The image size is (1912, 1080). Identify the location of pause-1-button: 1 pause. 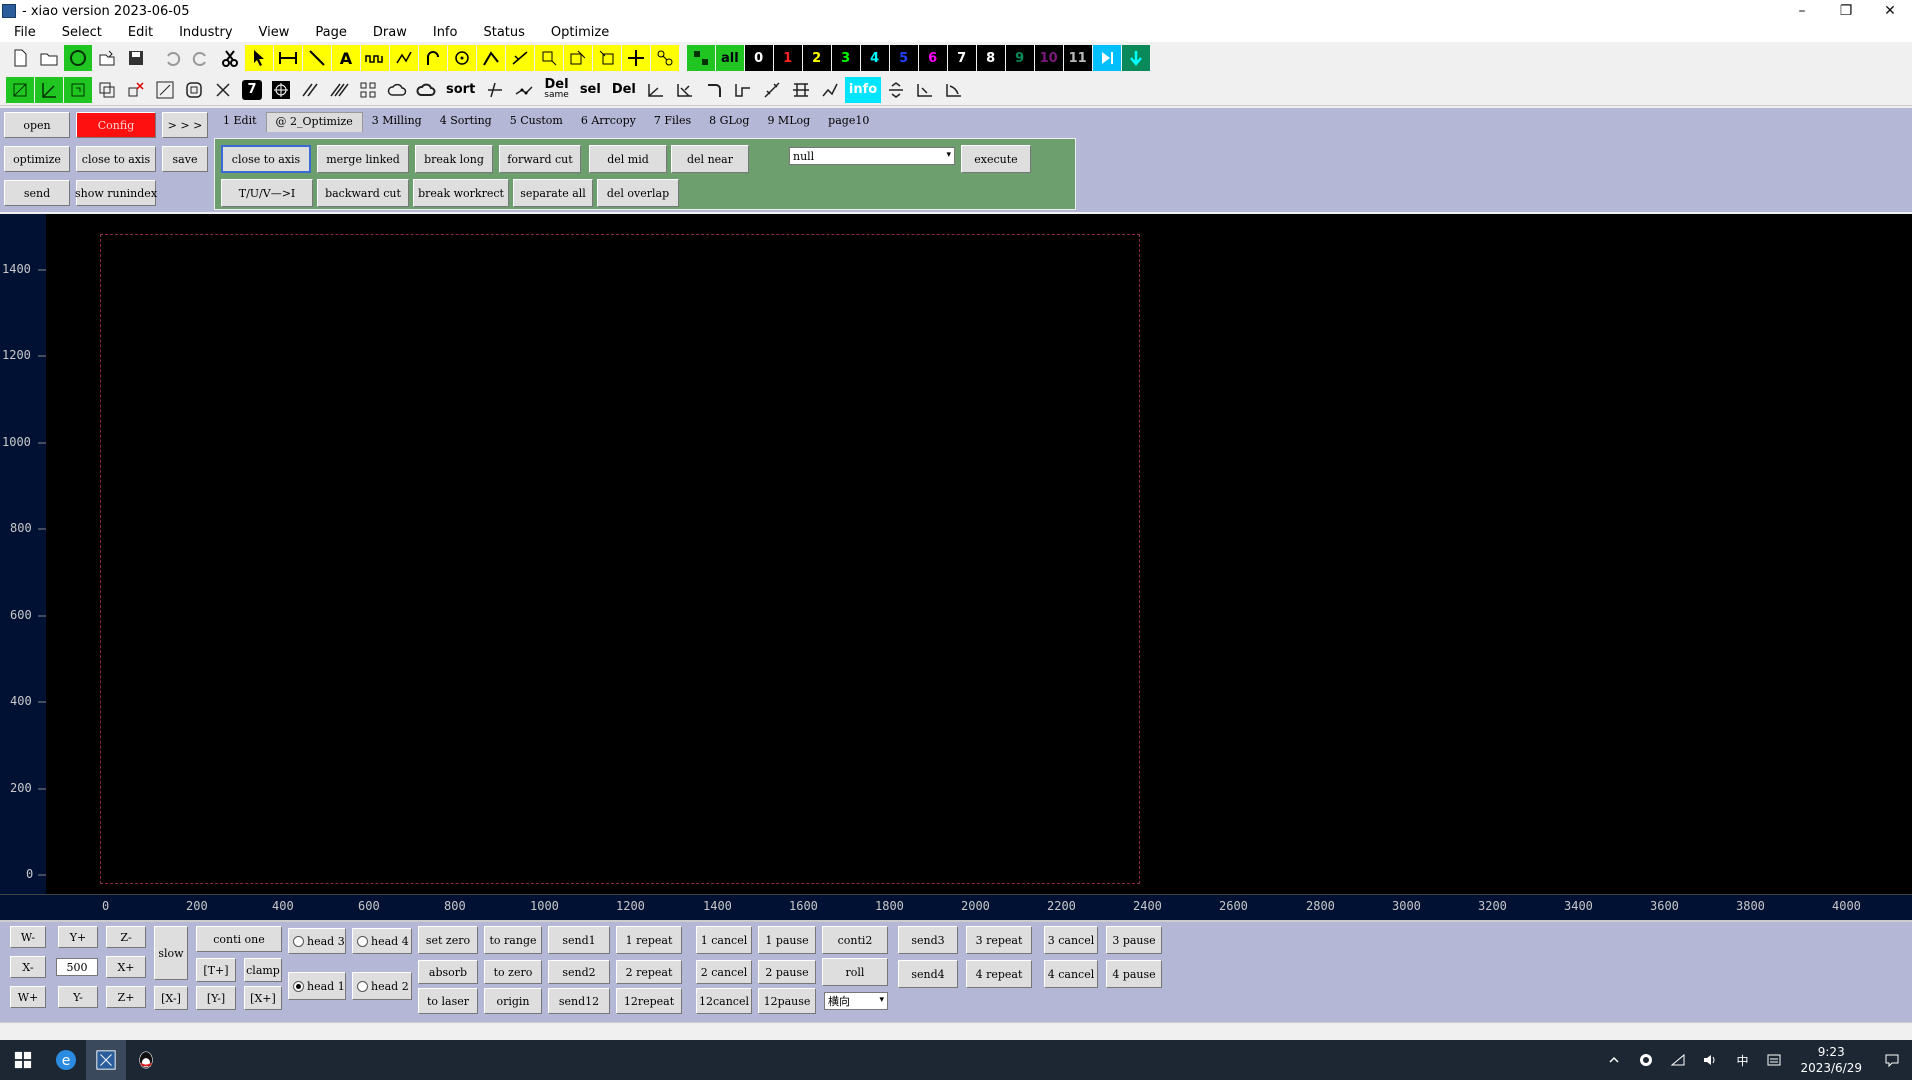
(787, 940).